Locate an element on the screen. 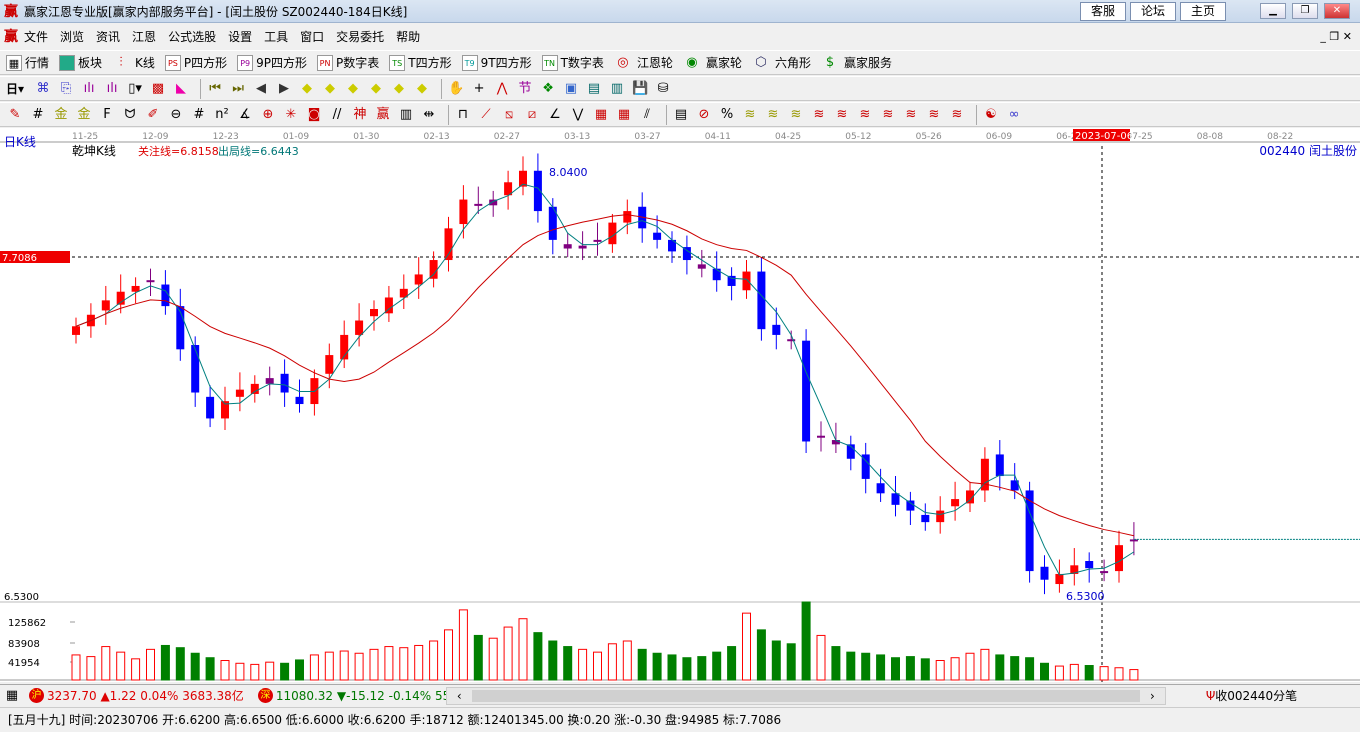 Image resolution: width=1360 pixels, height=732 pixels. menu-settings: 设置 is located at coordinates (240, 36).